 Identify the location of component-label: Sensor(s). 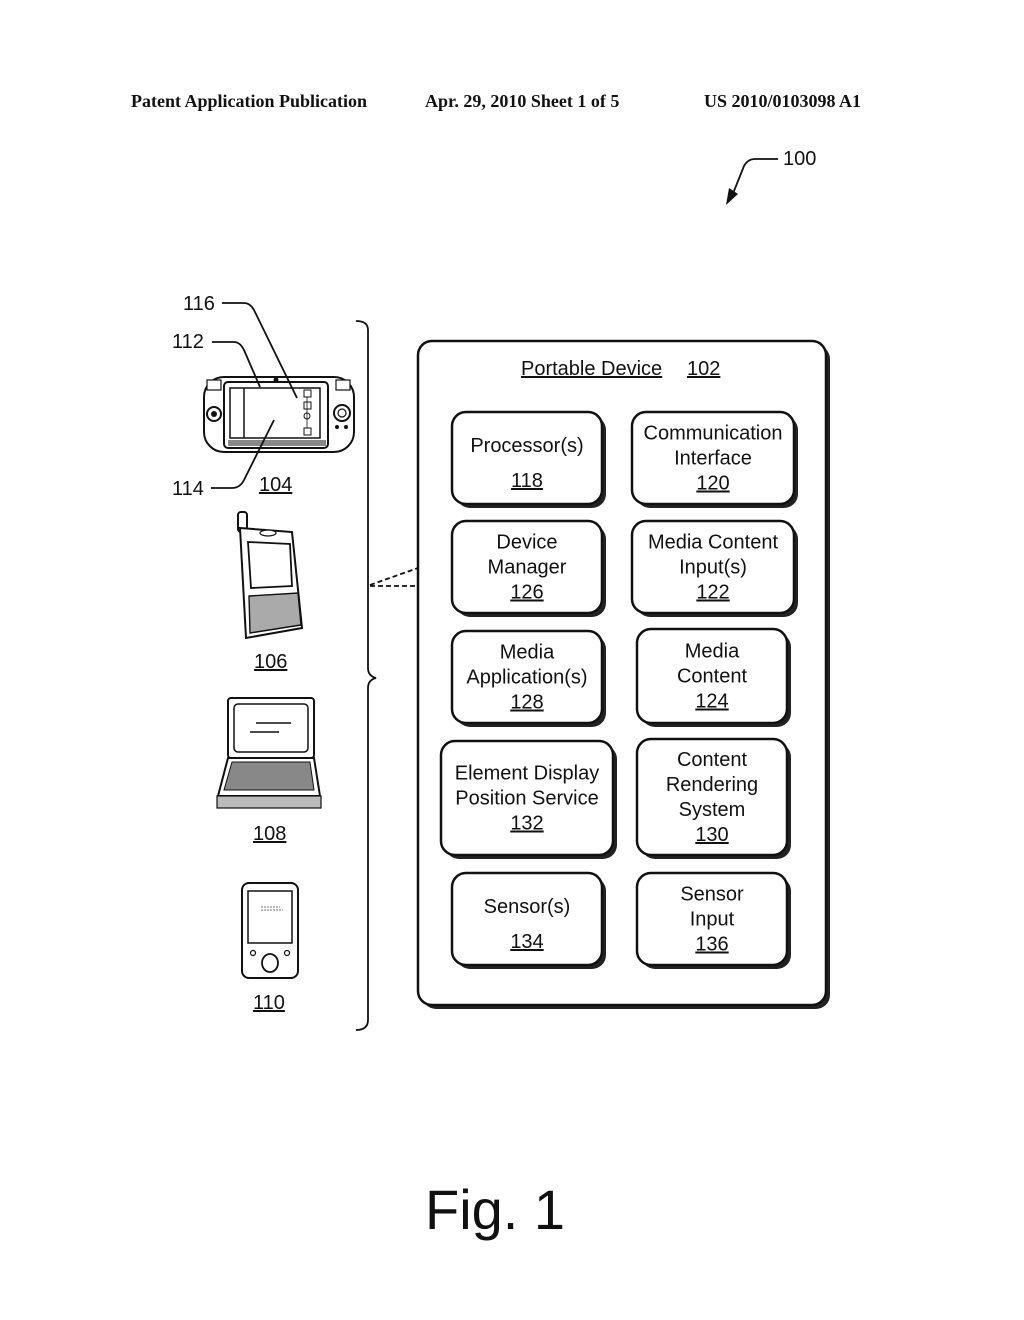
(527, 907).